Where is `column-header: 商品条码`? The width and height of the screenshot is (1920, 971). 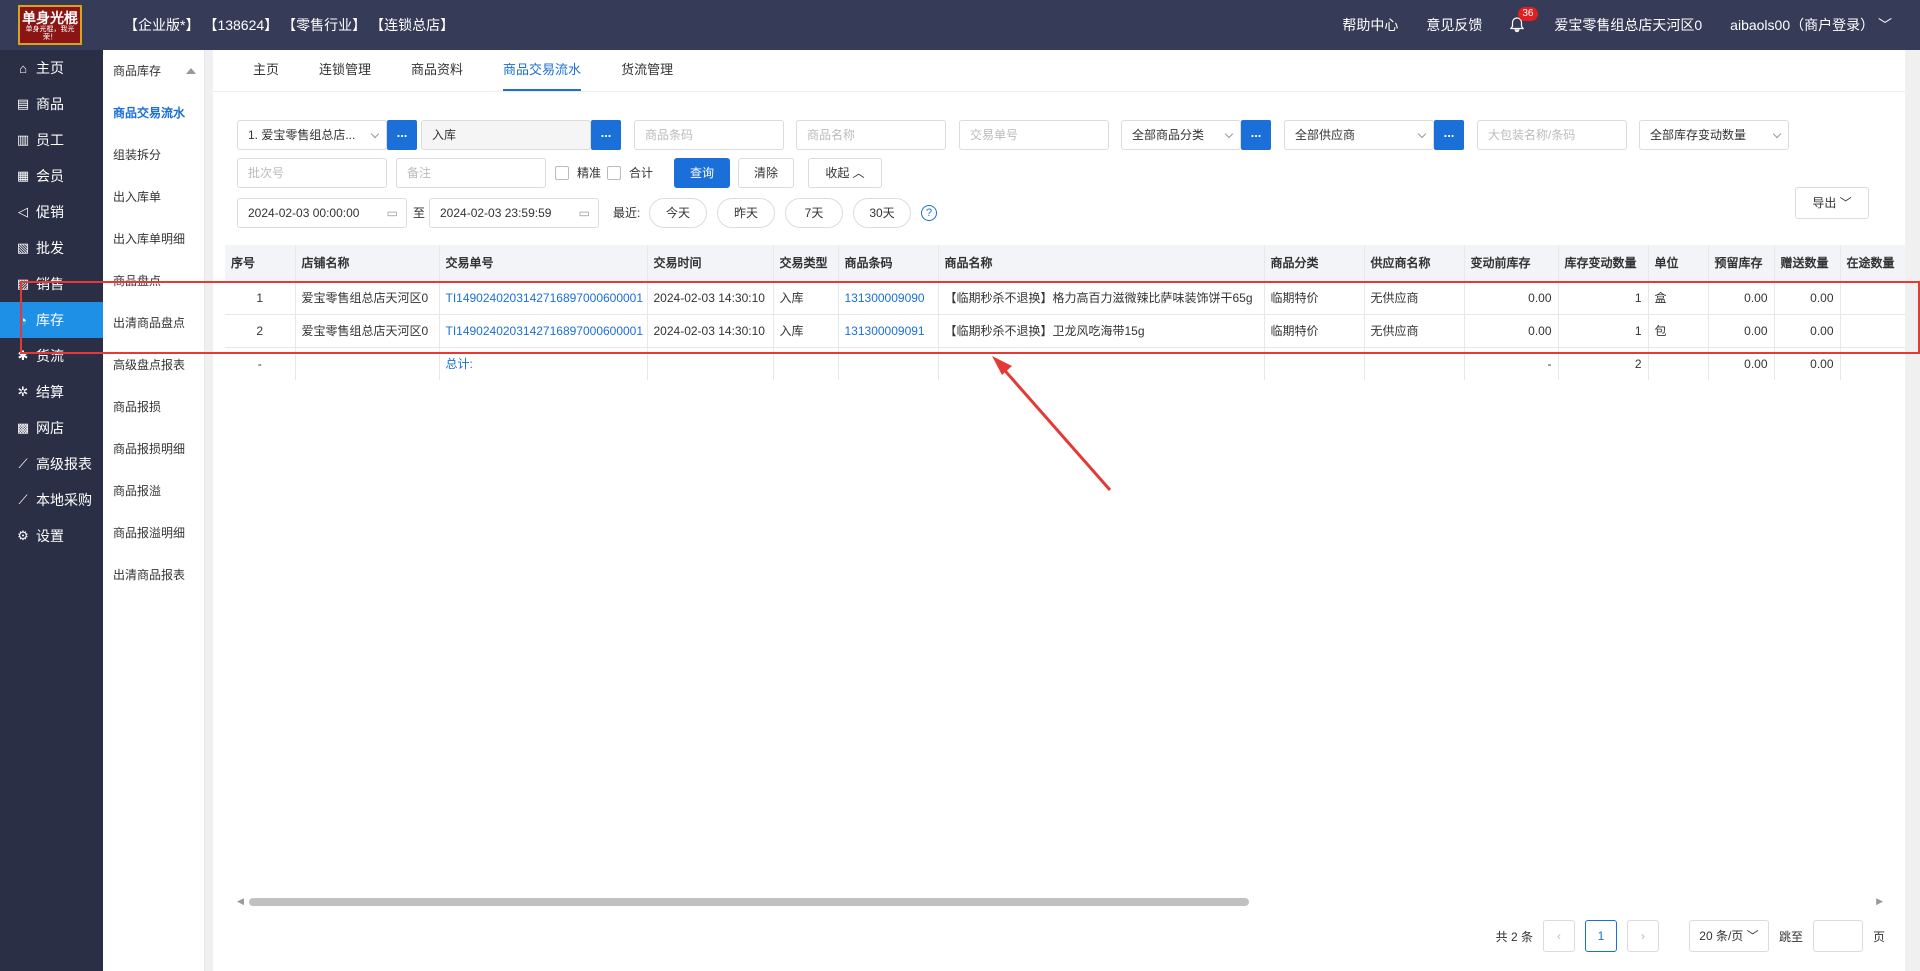
column-header: 商品条码 is located at coordinates (888, 263).